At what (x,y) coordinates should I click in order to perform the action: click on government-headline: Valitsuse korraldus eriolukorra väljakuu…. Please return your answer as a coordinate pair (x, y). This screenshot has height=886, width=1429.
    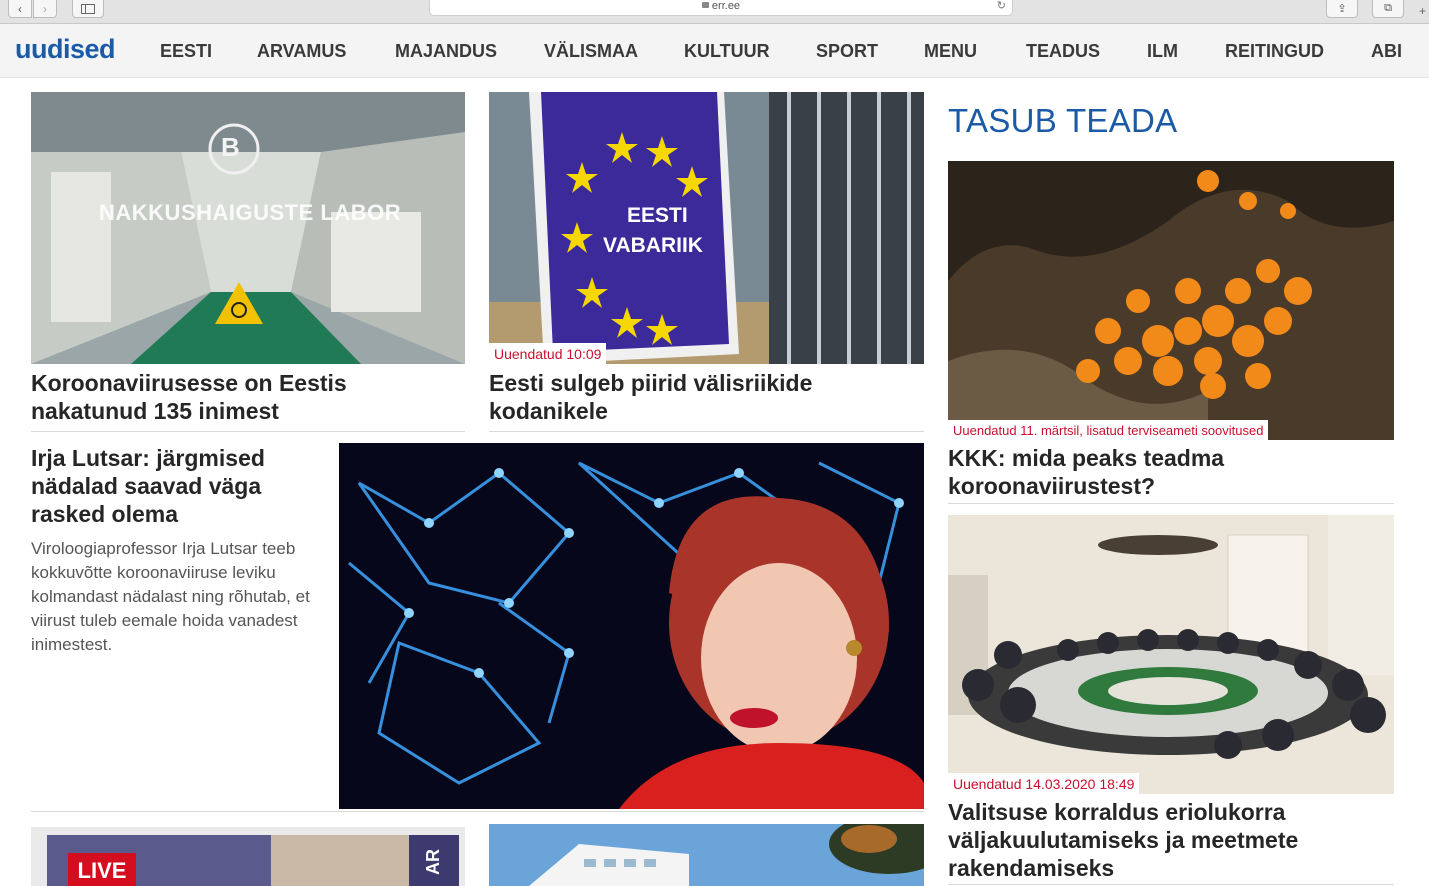
    Looking at the image, I should click on (1171, 840).